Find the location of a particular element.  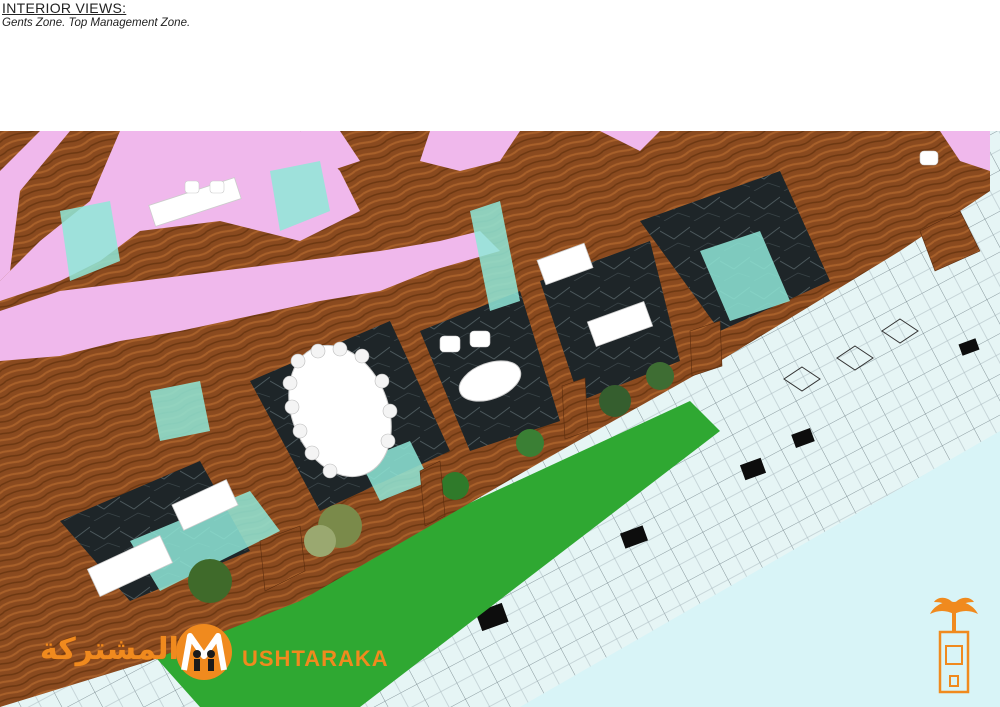

arabic-logo-text: المشتركة is located at coordinates (109, 649).